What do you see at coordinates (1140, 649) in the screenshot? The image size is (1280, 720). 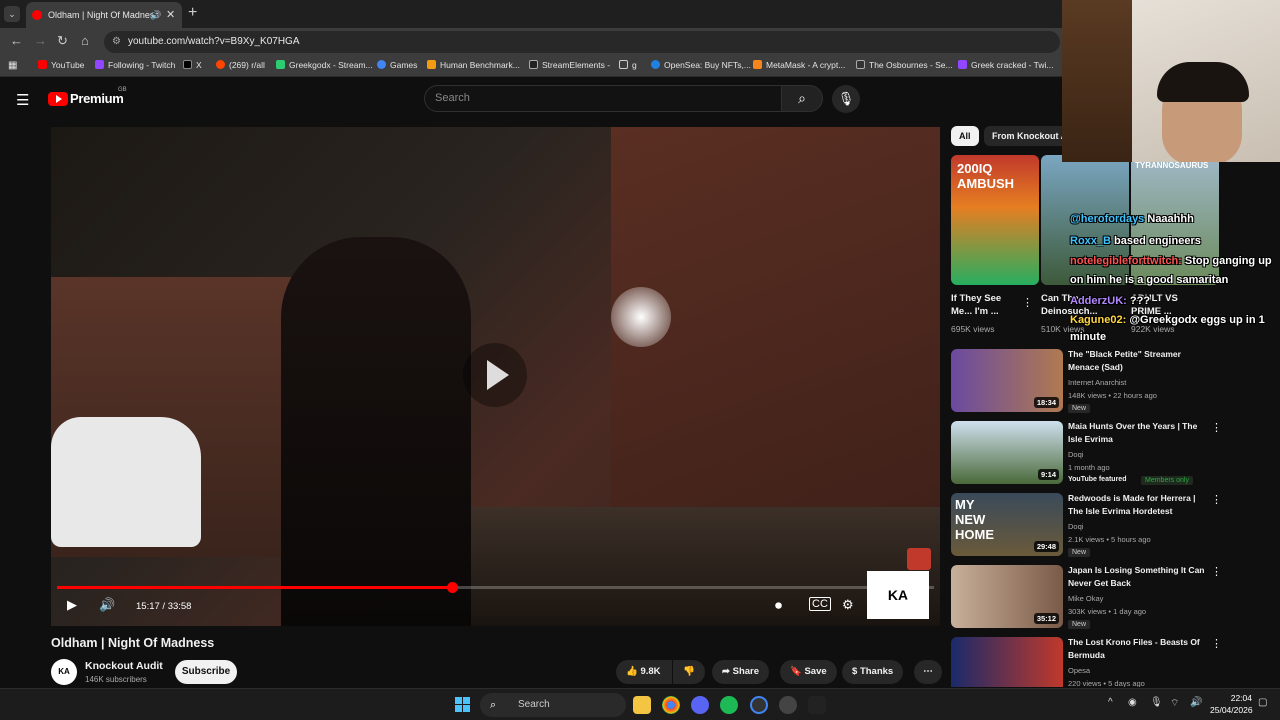 I see `video-title: The Lost Krono Files - Beasts Of Bermuda` at bounding box center [1140, 649].